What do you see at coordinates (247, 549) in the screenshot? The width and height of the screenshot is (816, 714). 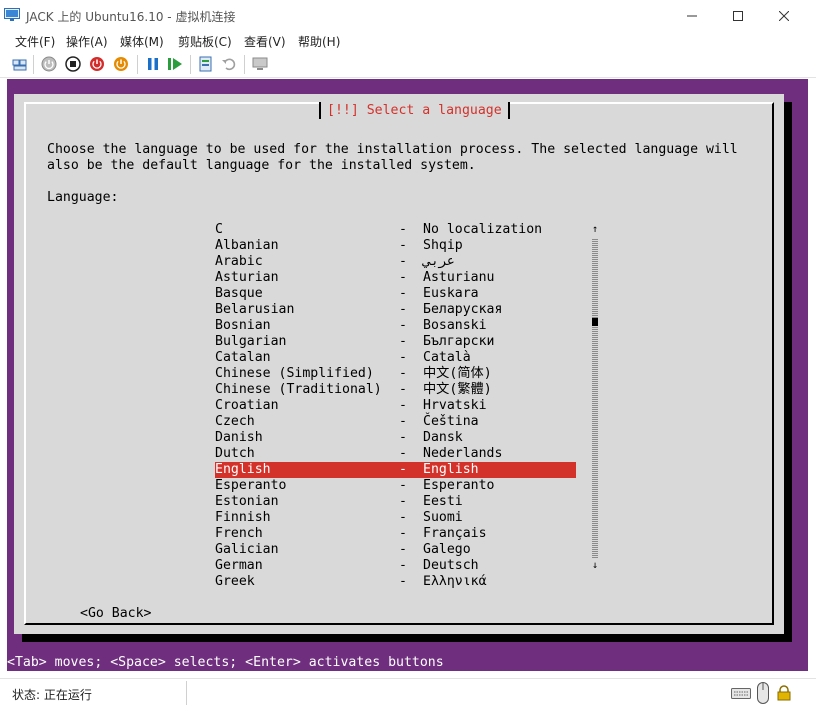 I see `language-name: Galician` at bounding box center [247, 549].